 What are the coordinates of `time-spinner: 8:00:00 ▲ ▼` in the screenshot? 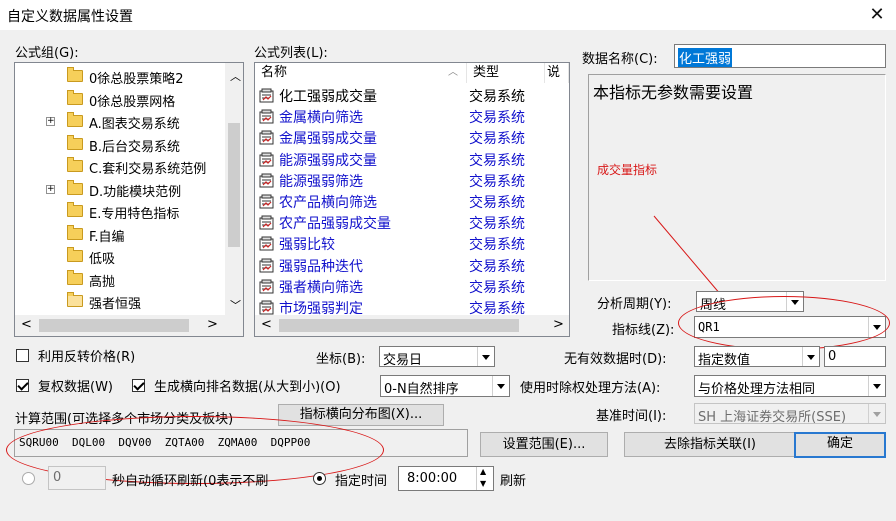 It's located at (446, 478).